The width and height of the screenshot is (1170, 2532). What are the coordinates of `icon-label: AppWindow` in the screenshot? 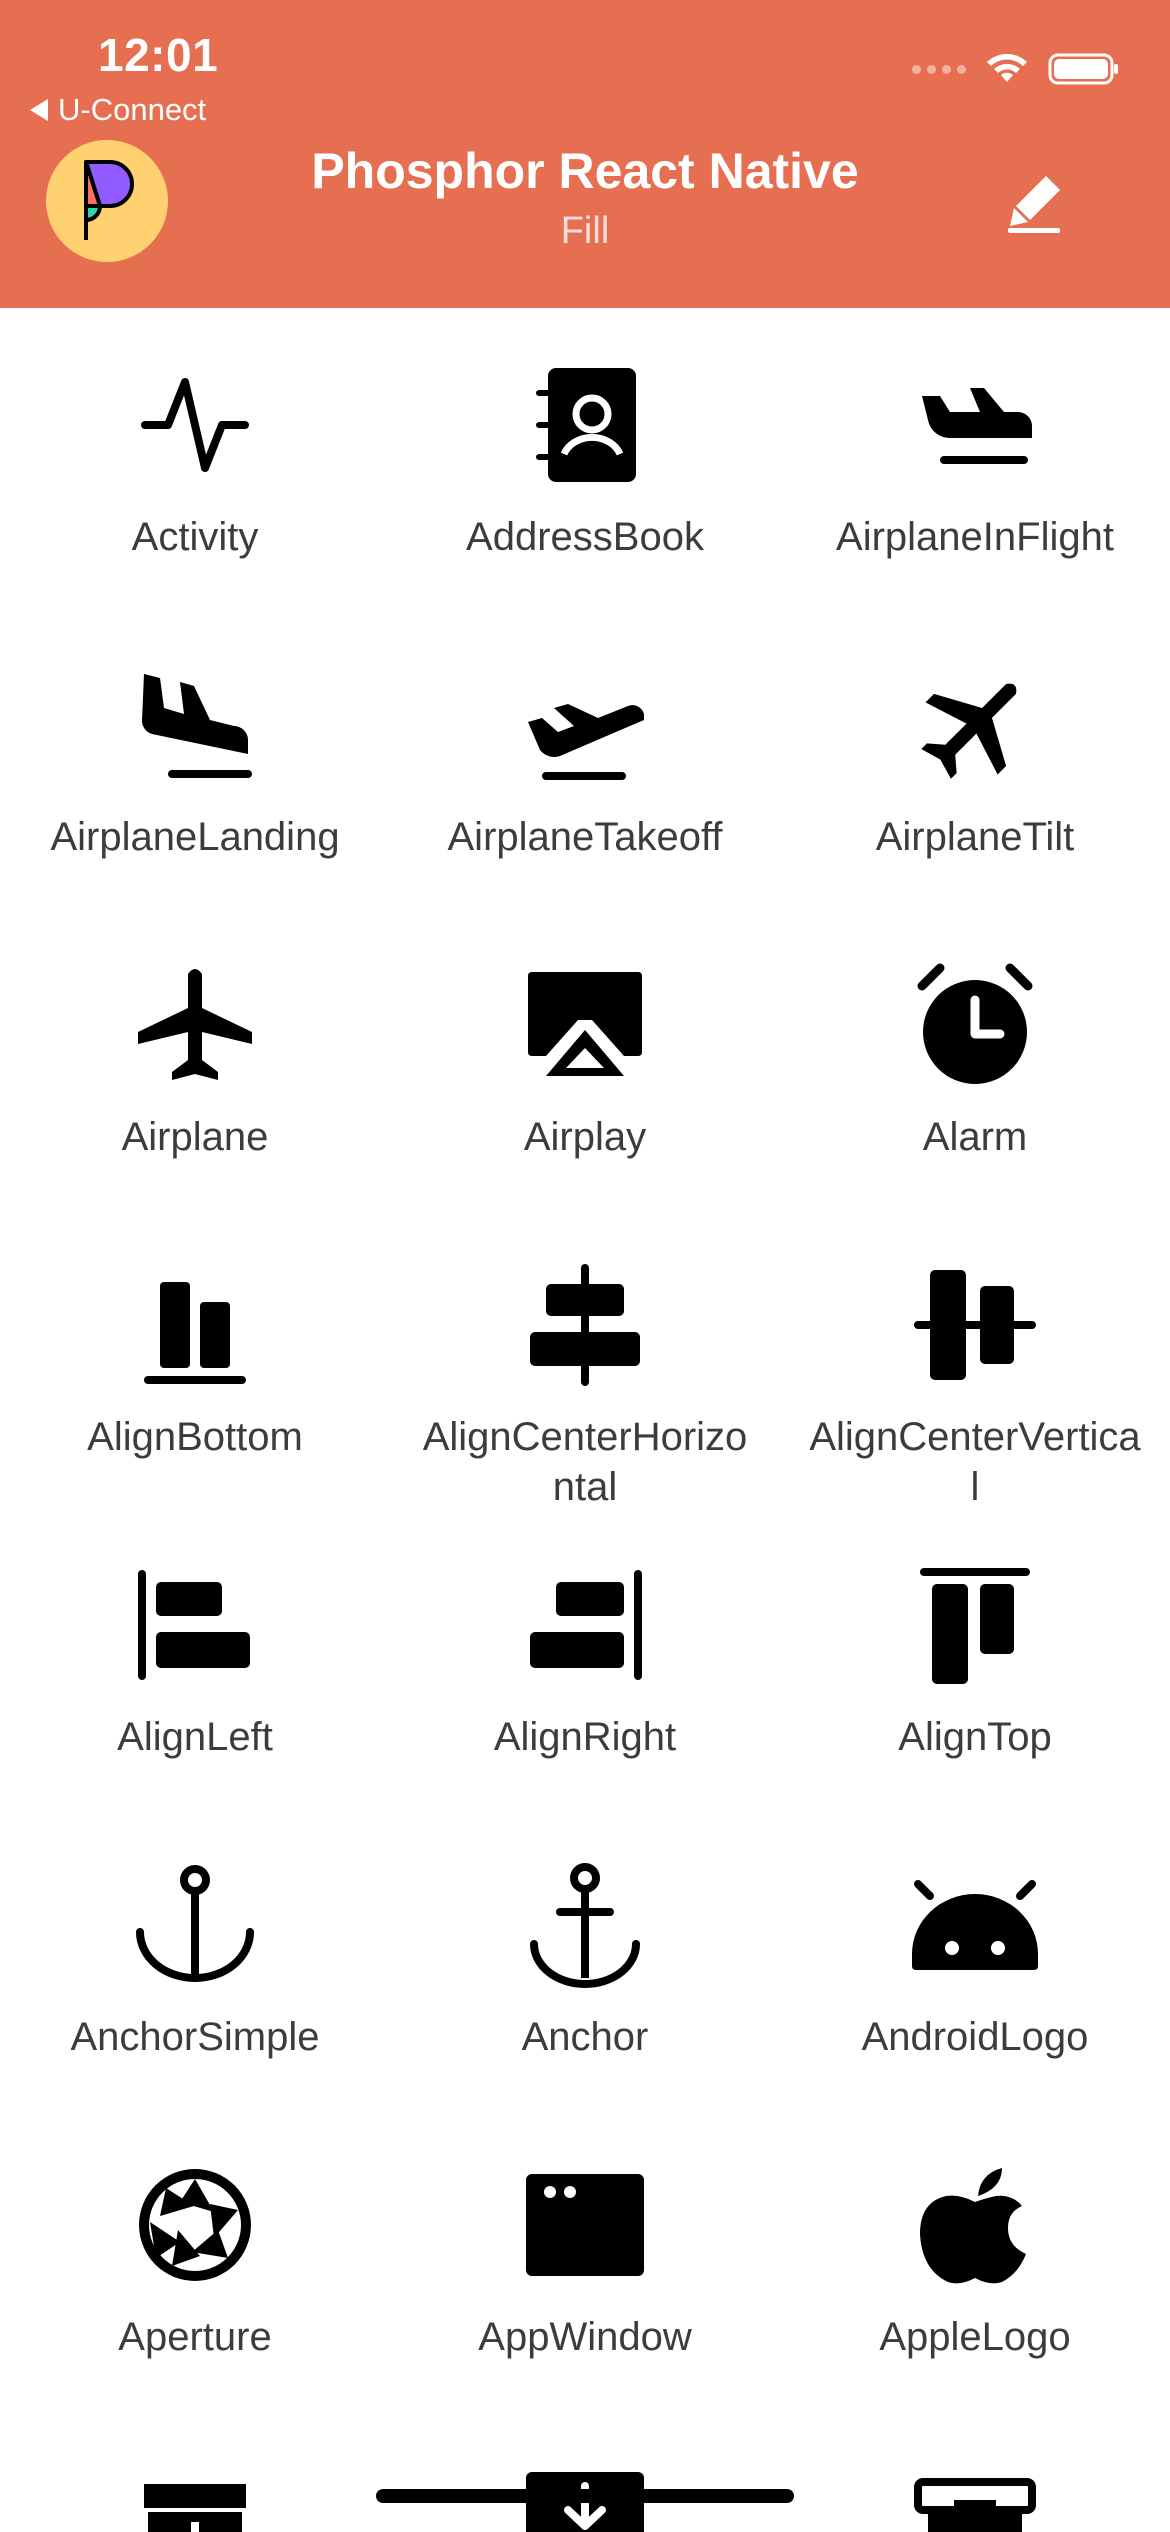 It's located at (585, 2337).